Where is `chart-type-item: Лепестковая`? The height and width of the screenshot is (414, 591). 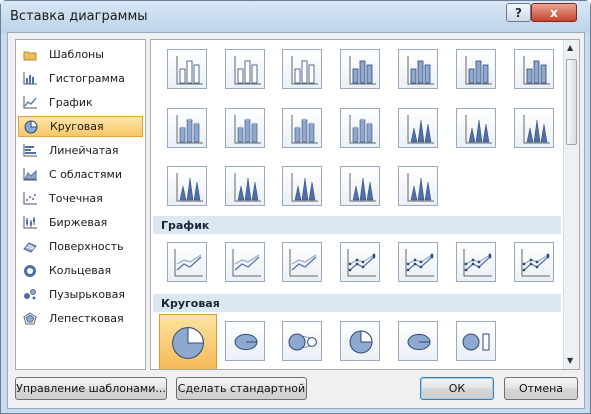 chart-type-item: Лепестковая is located at coordinates (80, 318).